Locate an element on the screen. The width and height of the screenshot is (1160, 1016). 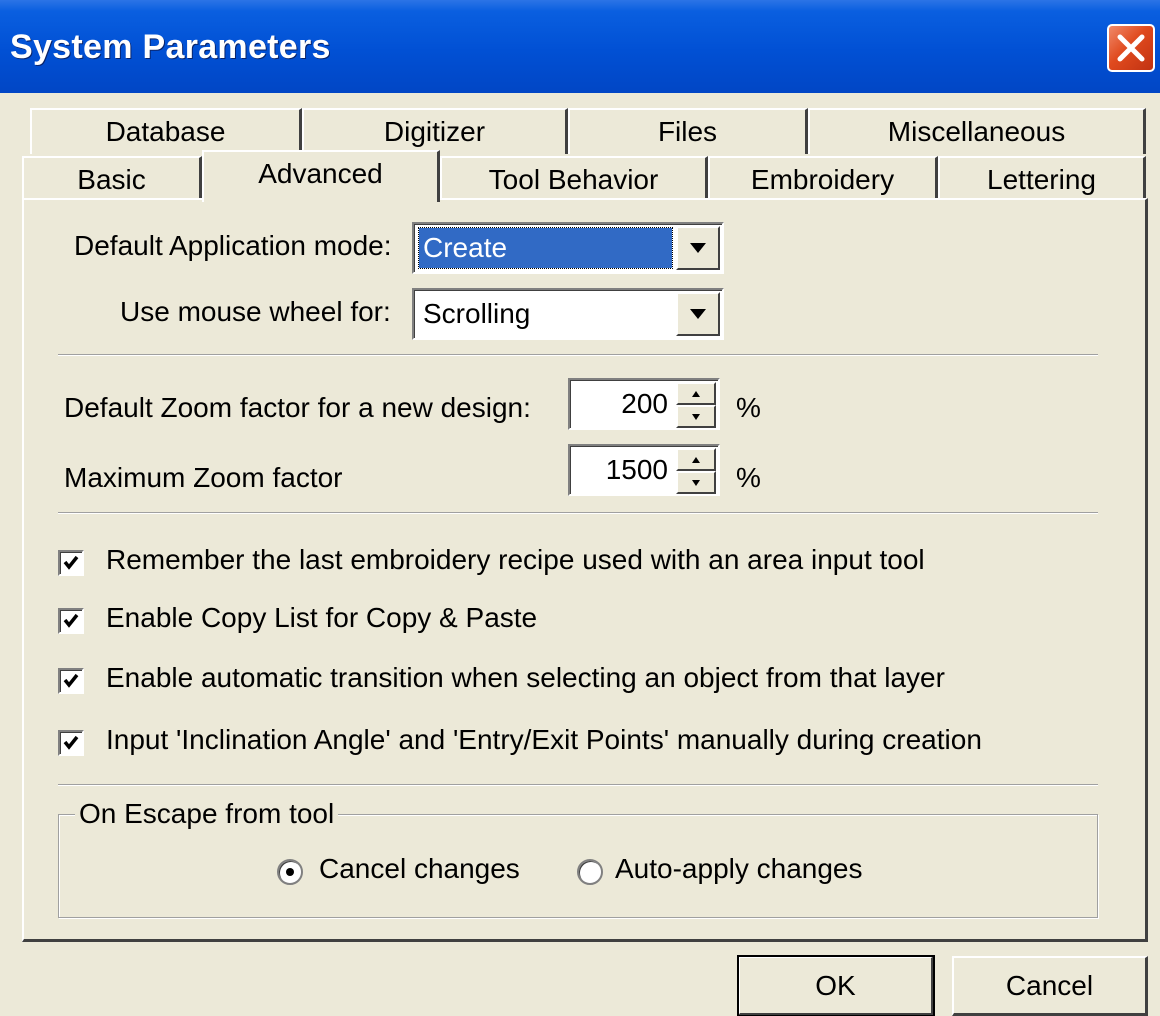
tab-miscellaneous-label: Miscellaneous is located at coordinates (976, 131).